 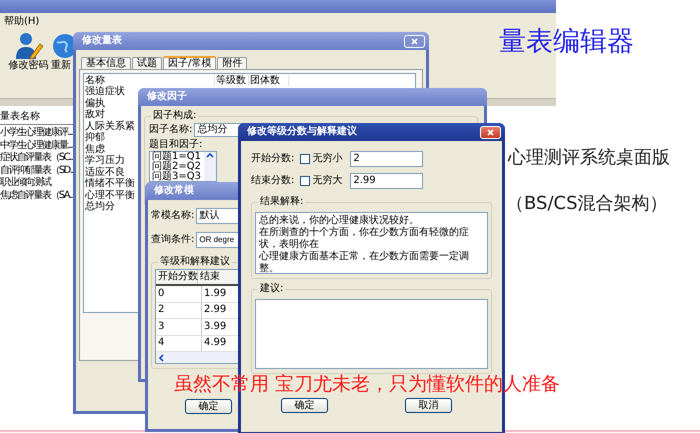 What do you see at coordinates (327, 181) in the screenshot?
I see `checkbox-label: 无穷大` at bounding box center [327, 181].